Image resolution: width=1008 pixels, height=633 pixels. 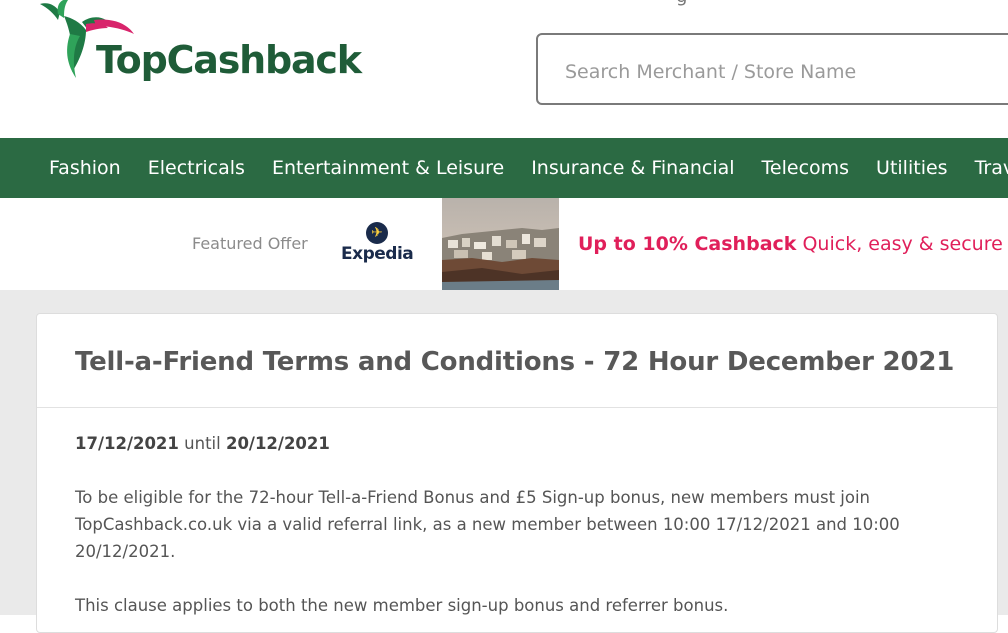 I want to click on nav-item-entertainment-leisure: Entertainment & Leisure, so click(x=388, y=168).